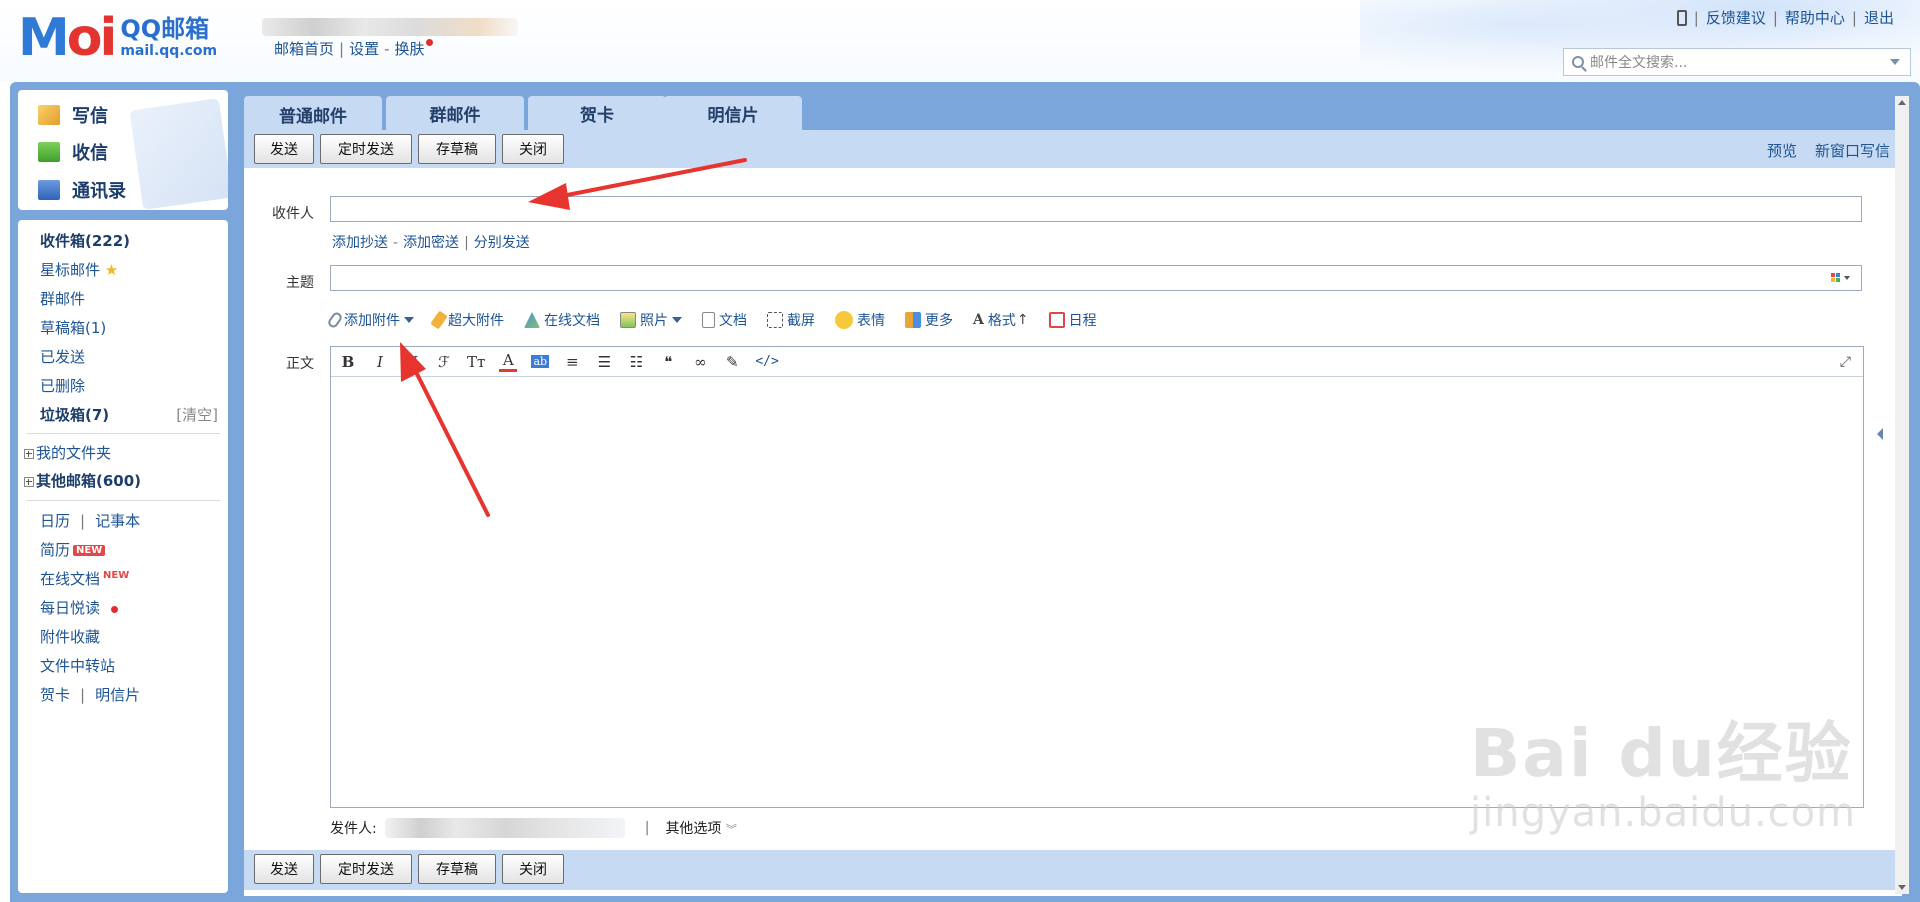  Describe the element at coordinates (82, 190) in the screenshot. I see `contacts-button: 通讯录` at that location.